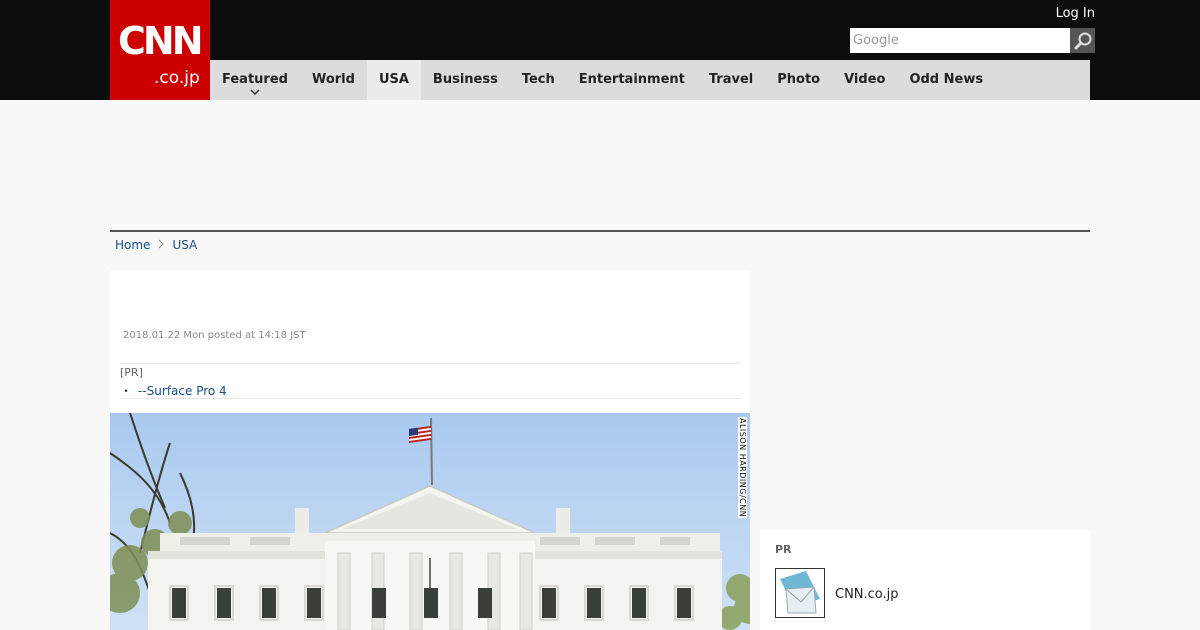  Describe the element at coordinates (333, 80) in the screenshot. I see `nav-item-world: World` at that location.